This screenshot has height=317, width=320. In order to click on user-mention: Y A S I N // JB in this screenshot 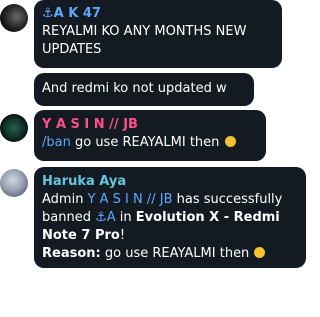, I will do `click(130, 199)`.